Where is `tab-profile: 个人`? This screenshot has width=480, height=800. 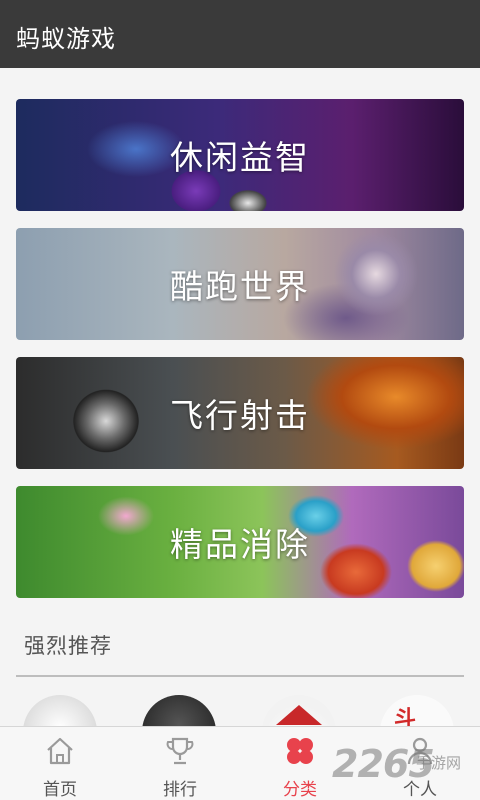 tab-profile: 个人 is located at coordinates (420, 763).